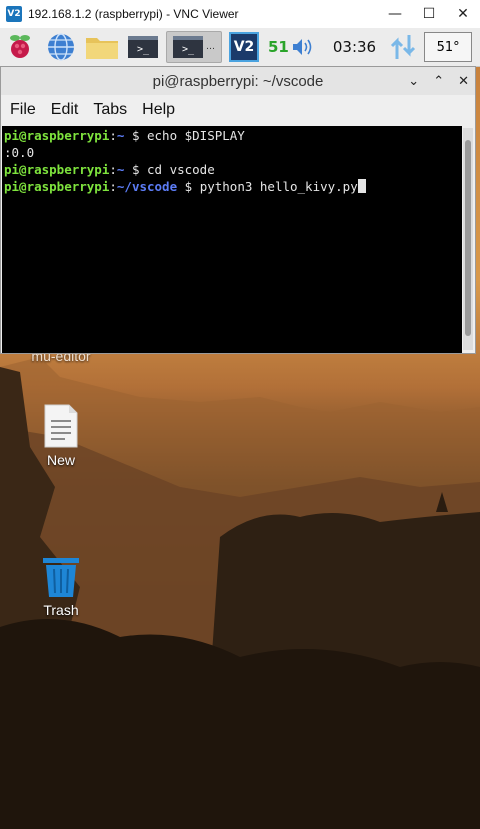 The height and width of the screenshot is (829, 480). Describe the element at coordinates (463, 14) in the screenshot. I see `close-button: ✕` at that location.